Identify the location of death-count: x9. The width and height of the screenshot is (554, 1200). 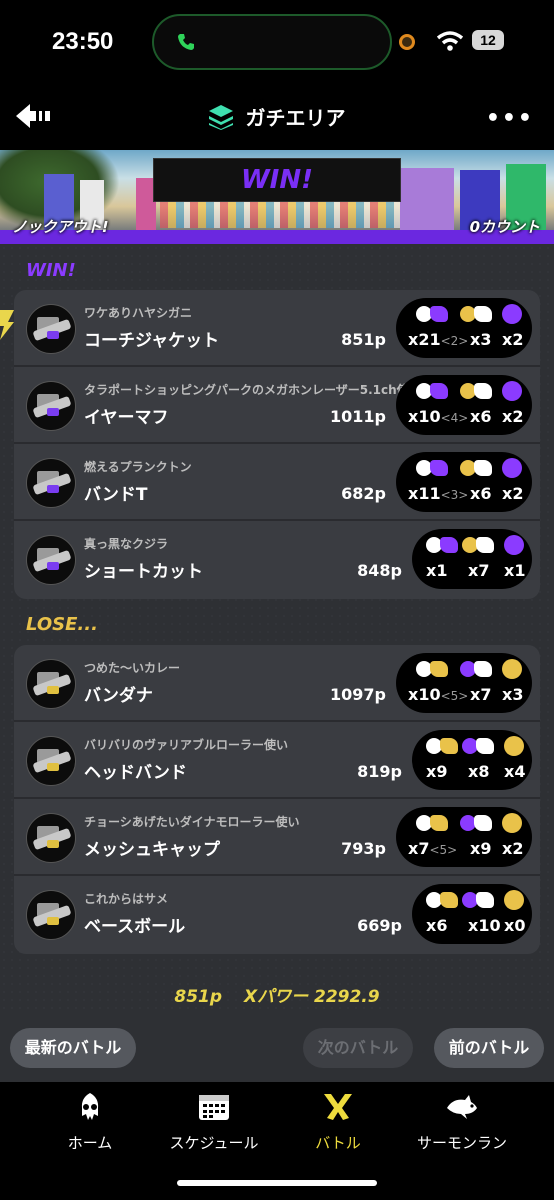
(481, 848).